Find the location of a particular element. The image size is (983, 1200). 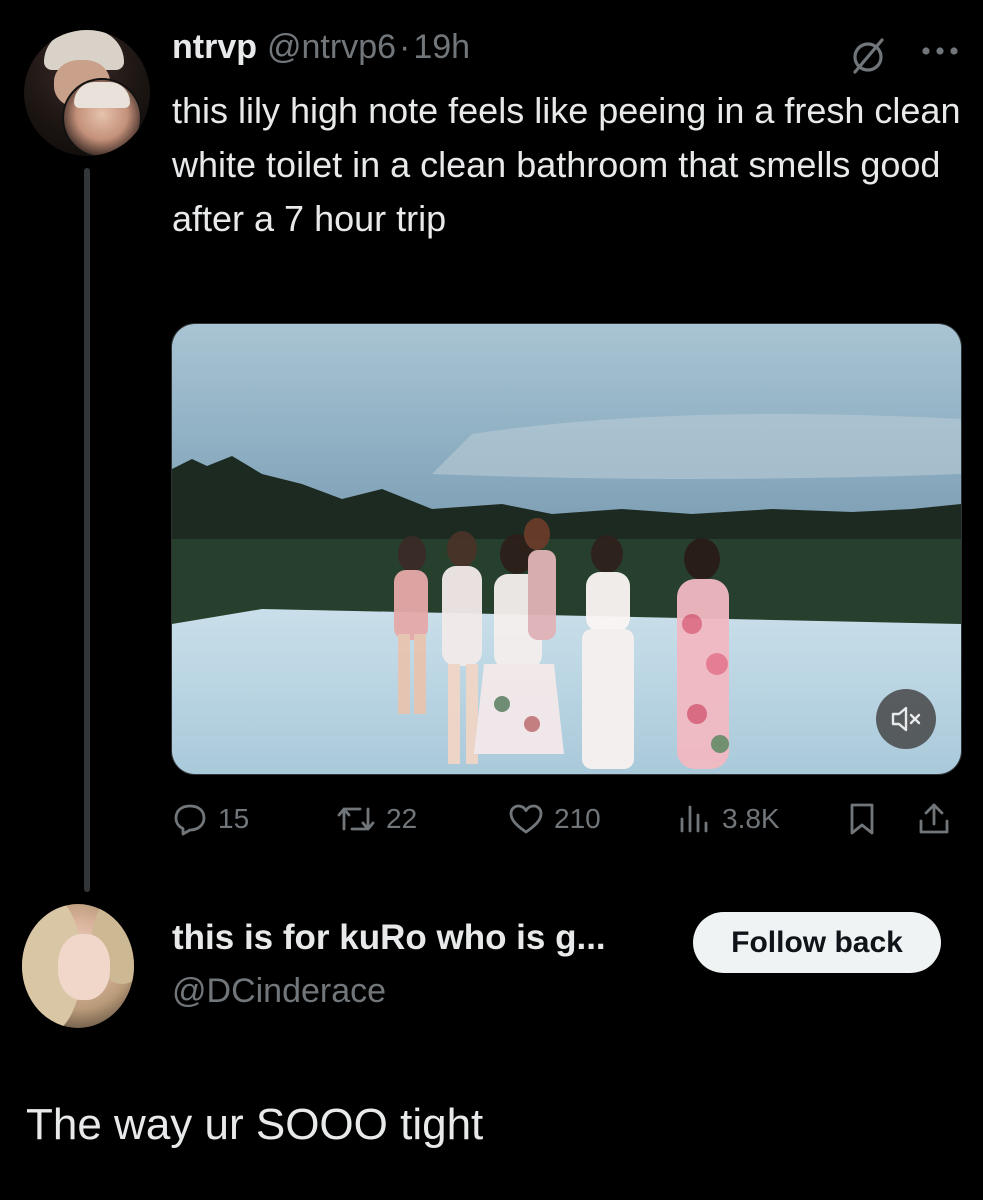

tweet-actions-bar: 15 22 210 3.8K is located at coordinates (567, 819).